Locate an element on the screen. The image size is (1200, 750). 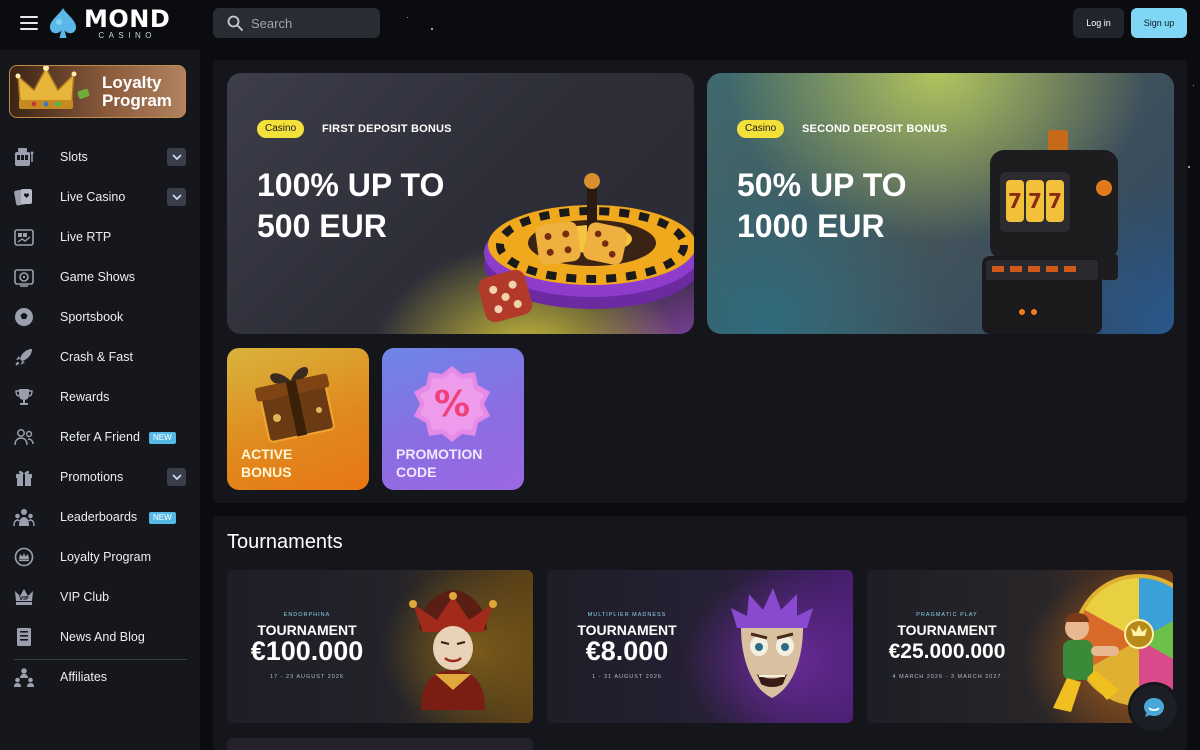
sidebar-item-vip-club: VIP VIP Club is located at coordinates (100, 597).